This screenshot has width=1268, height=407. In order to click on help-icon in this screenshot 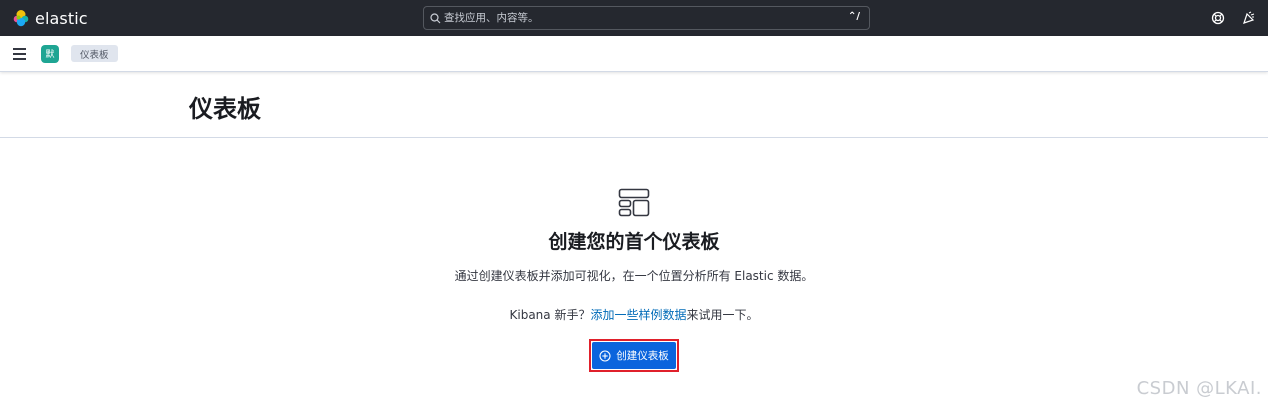, I will do `click(1218, 18)`.